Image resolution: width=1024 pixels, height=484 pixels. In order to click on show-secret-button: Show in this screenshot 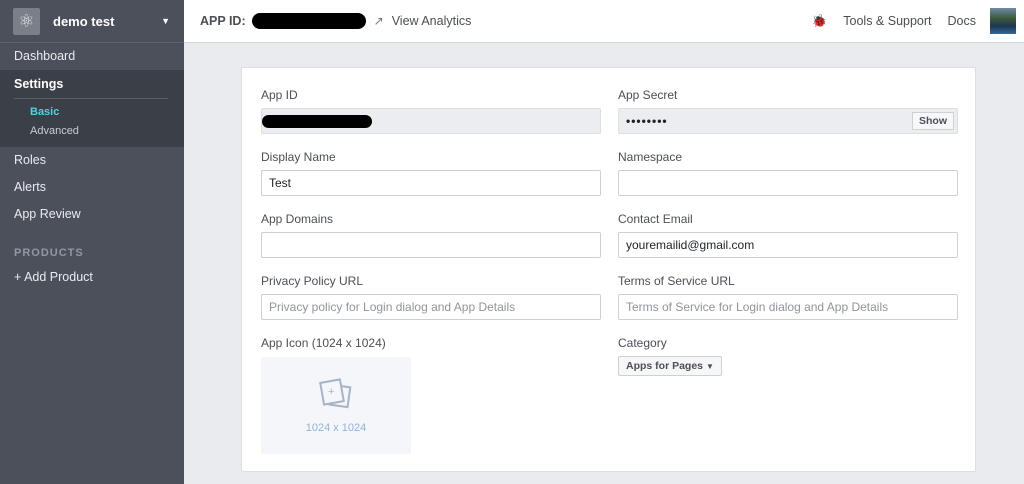, I will do `click(933, 121)`.